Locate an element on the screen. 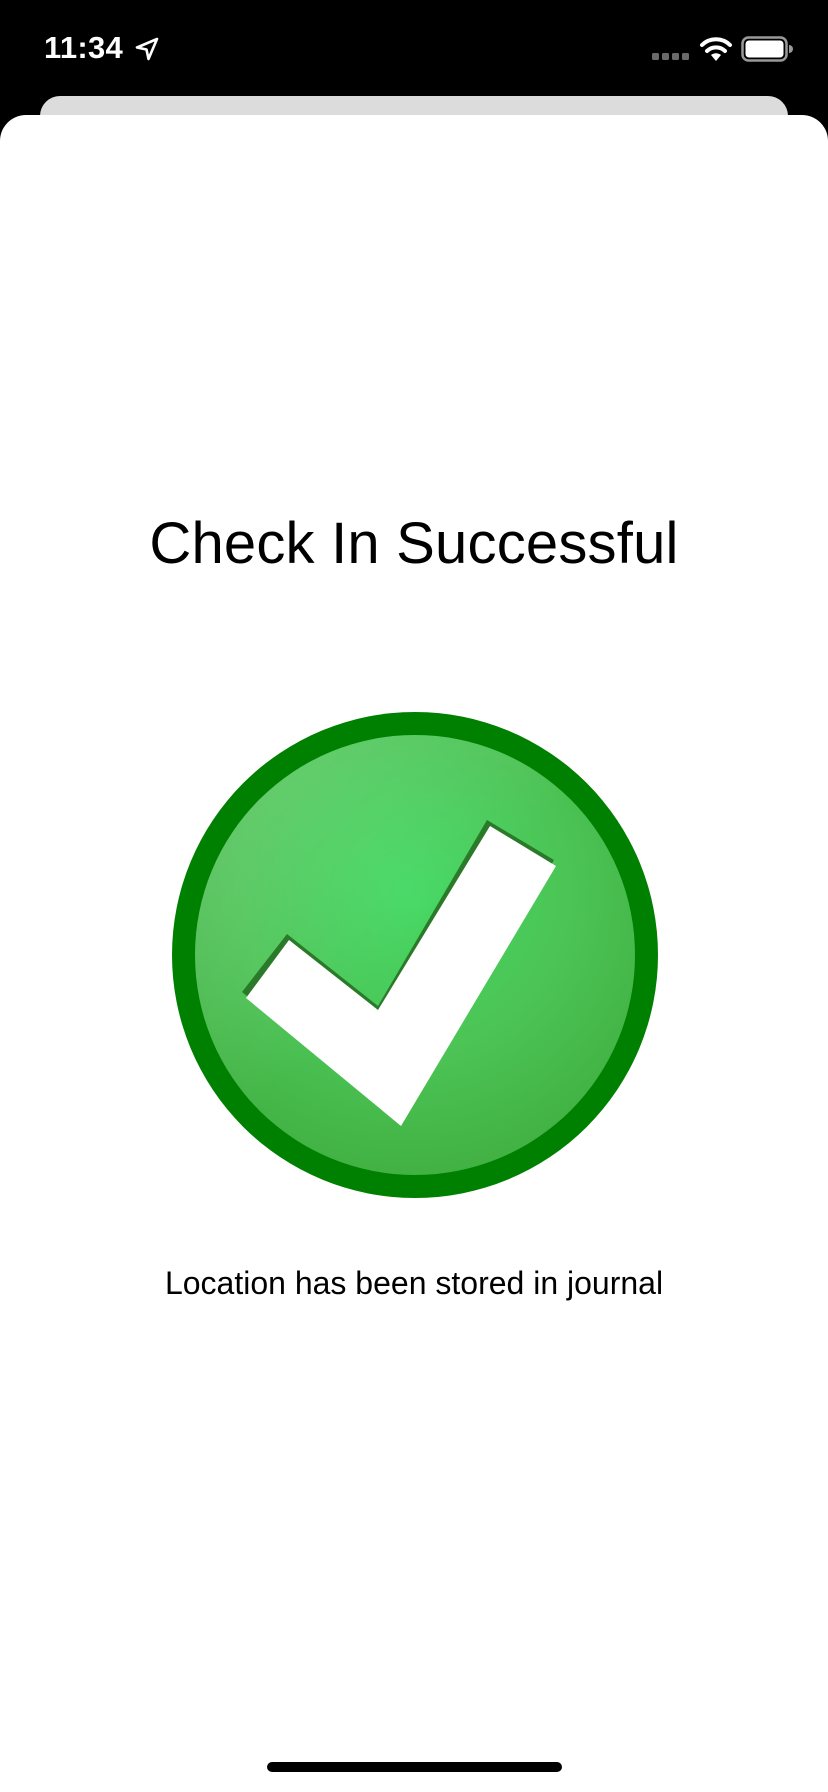  location-arrow-icon is located at coordinates (147, 49).